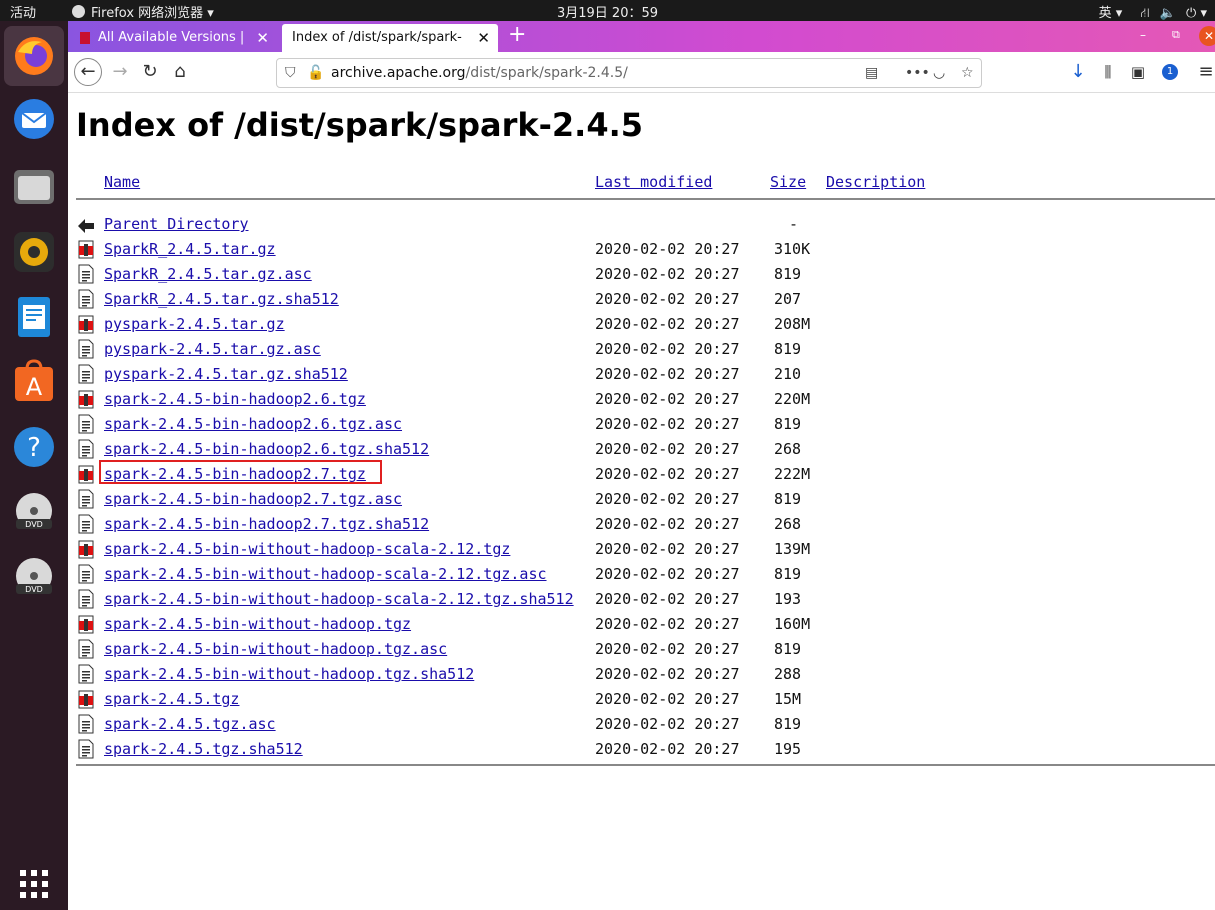 The image size is (1215, 910). I want to click on file-link: spark-2.4.5-bin-without-hadoop.tgz, so click(257, 624).